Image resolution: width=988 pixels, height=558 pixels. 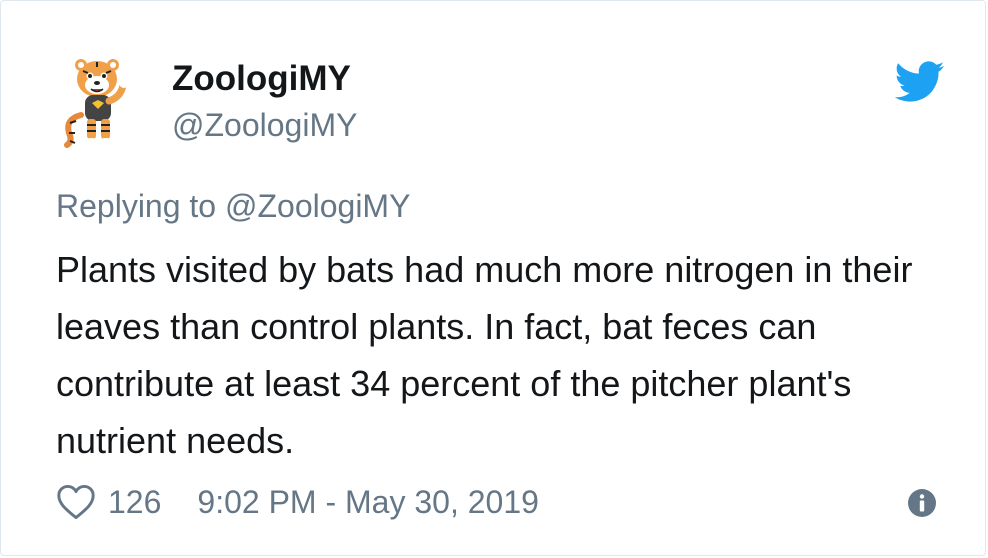 I want to click on tweet-footer: 126 9:02 PM - May 30, 2019, so click(x=297, y=502).